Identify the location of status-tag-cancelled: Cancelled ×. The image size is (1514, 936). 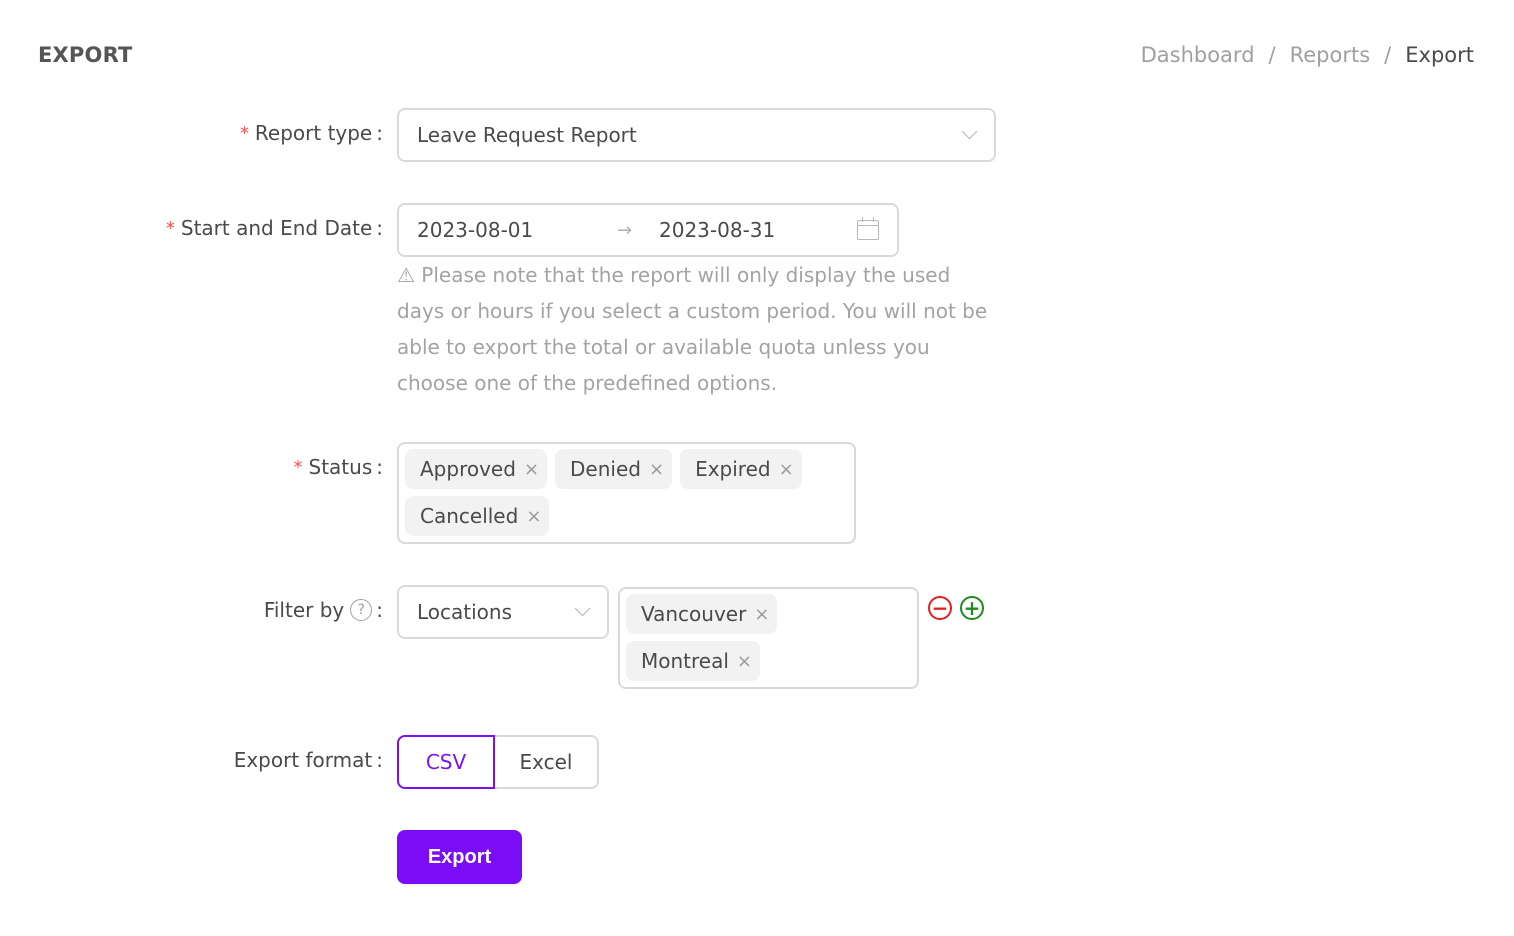
(477, 516).